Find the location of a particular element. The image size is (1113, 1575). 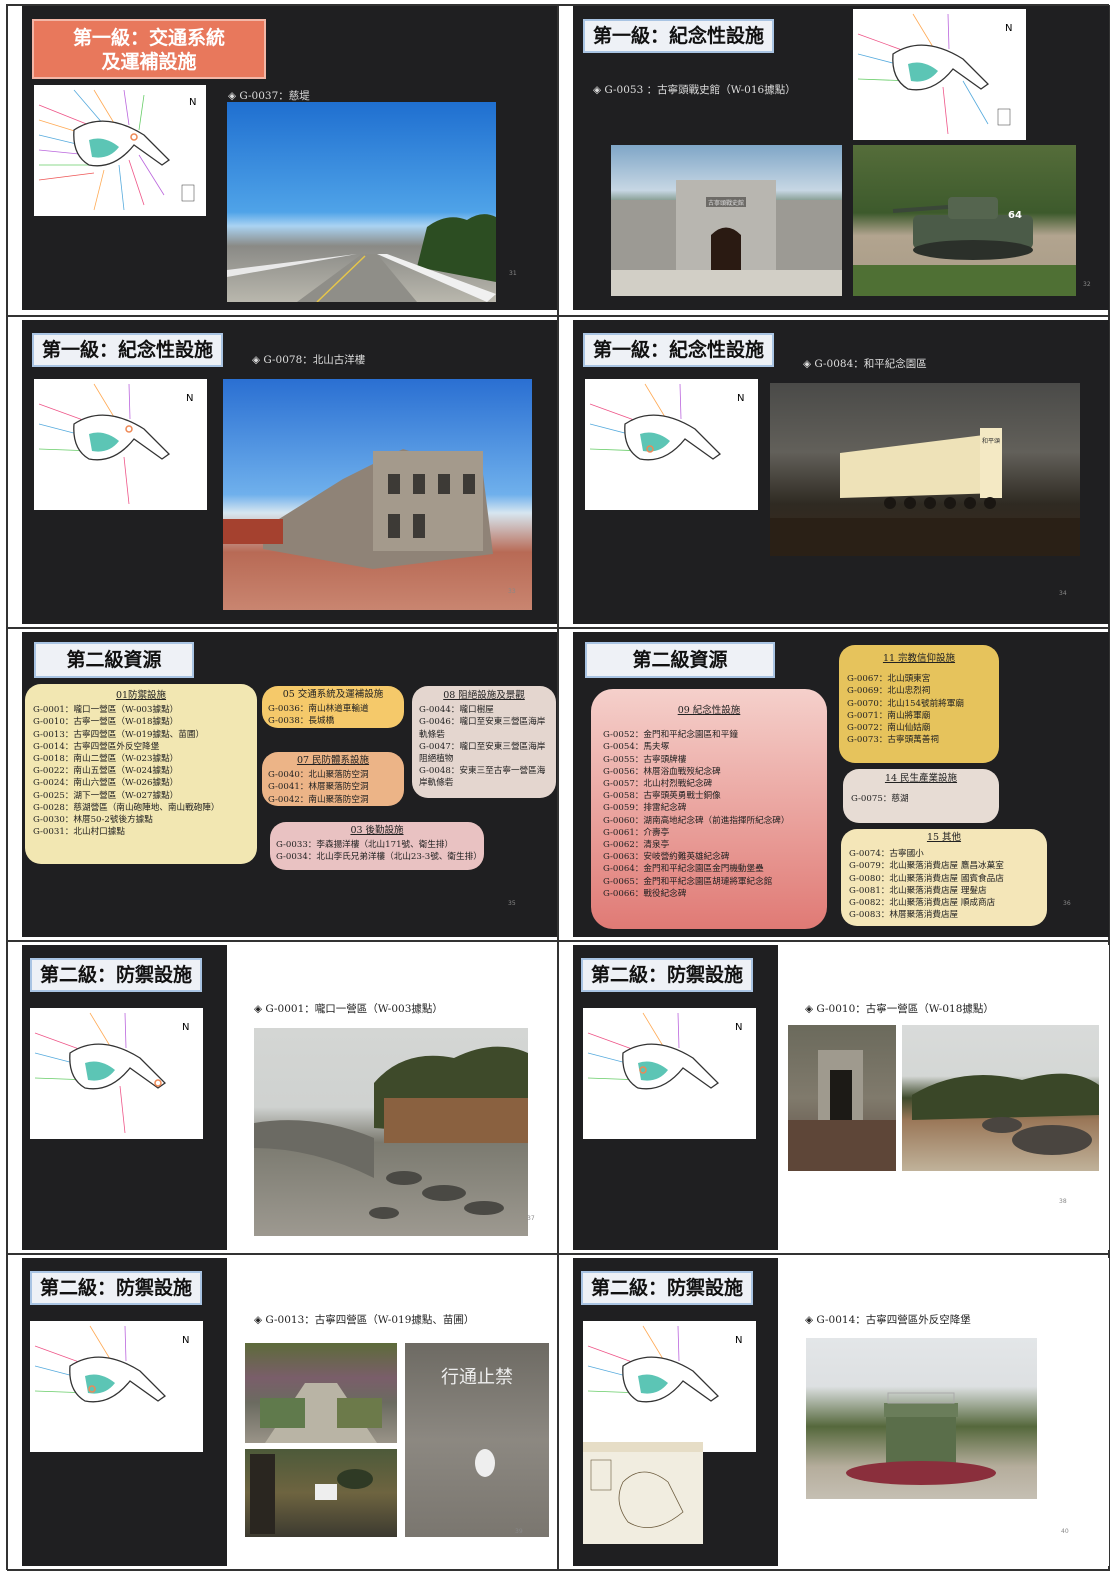

box-line: G-0024：南山六營區（W-026據點） is located at coordinates (106, 783).